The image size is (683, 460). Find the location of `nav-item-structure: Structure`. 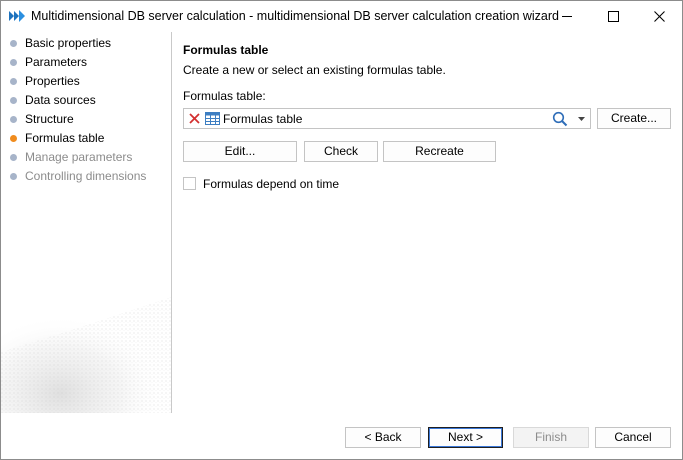

nav-item-structure: Structure is located at coordinates (86, 119).